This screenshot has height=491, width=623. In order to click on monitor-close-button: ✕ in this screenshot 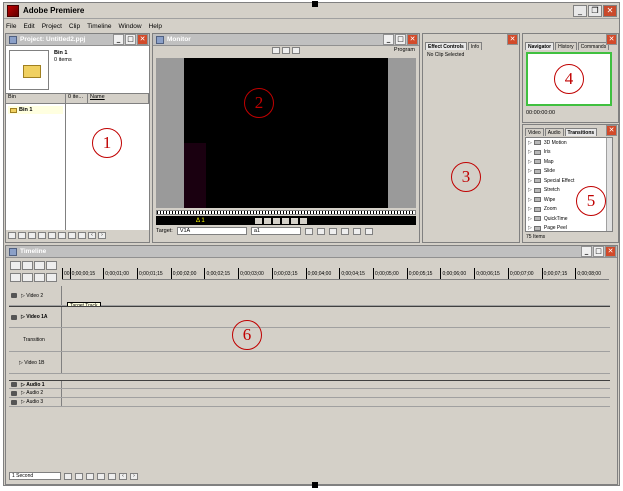, I will do `click(412, 39)`.